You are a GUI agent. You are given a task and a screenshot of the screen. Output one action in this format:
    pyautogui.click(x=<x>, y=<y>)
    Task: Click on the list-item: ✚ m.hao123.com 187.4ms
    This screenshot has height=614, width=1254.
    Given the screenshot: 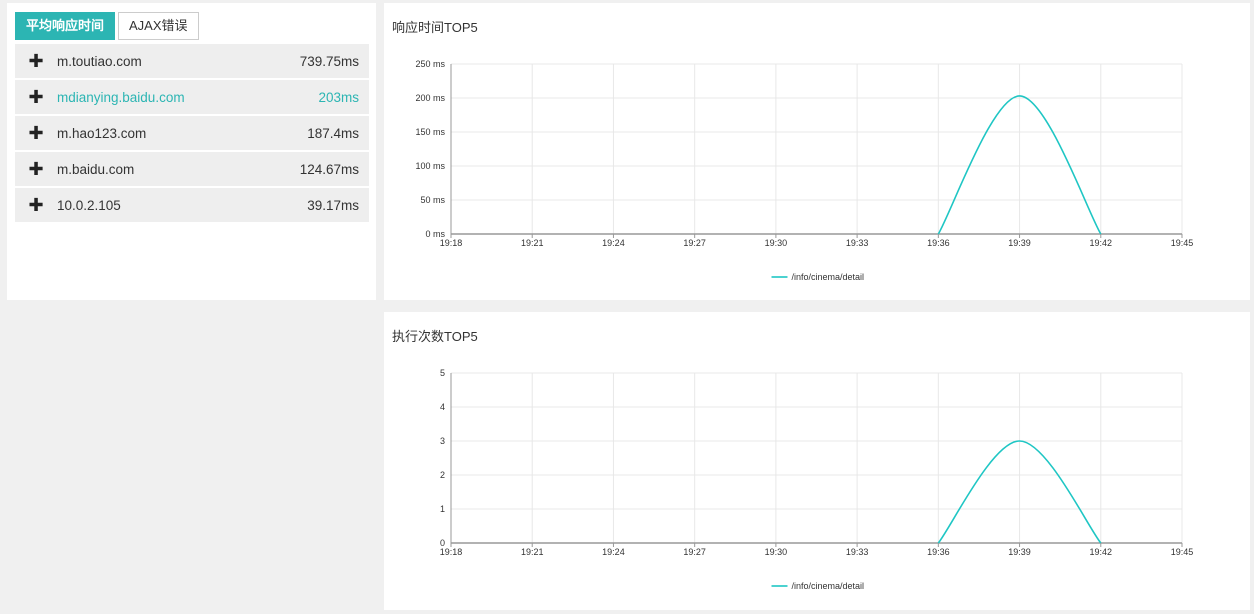 What is the action you would take?
    pyautogui.click(x=192, y=133)
    